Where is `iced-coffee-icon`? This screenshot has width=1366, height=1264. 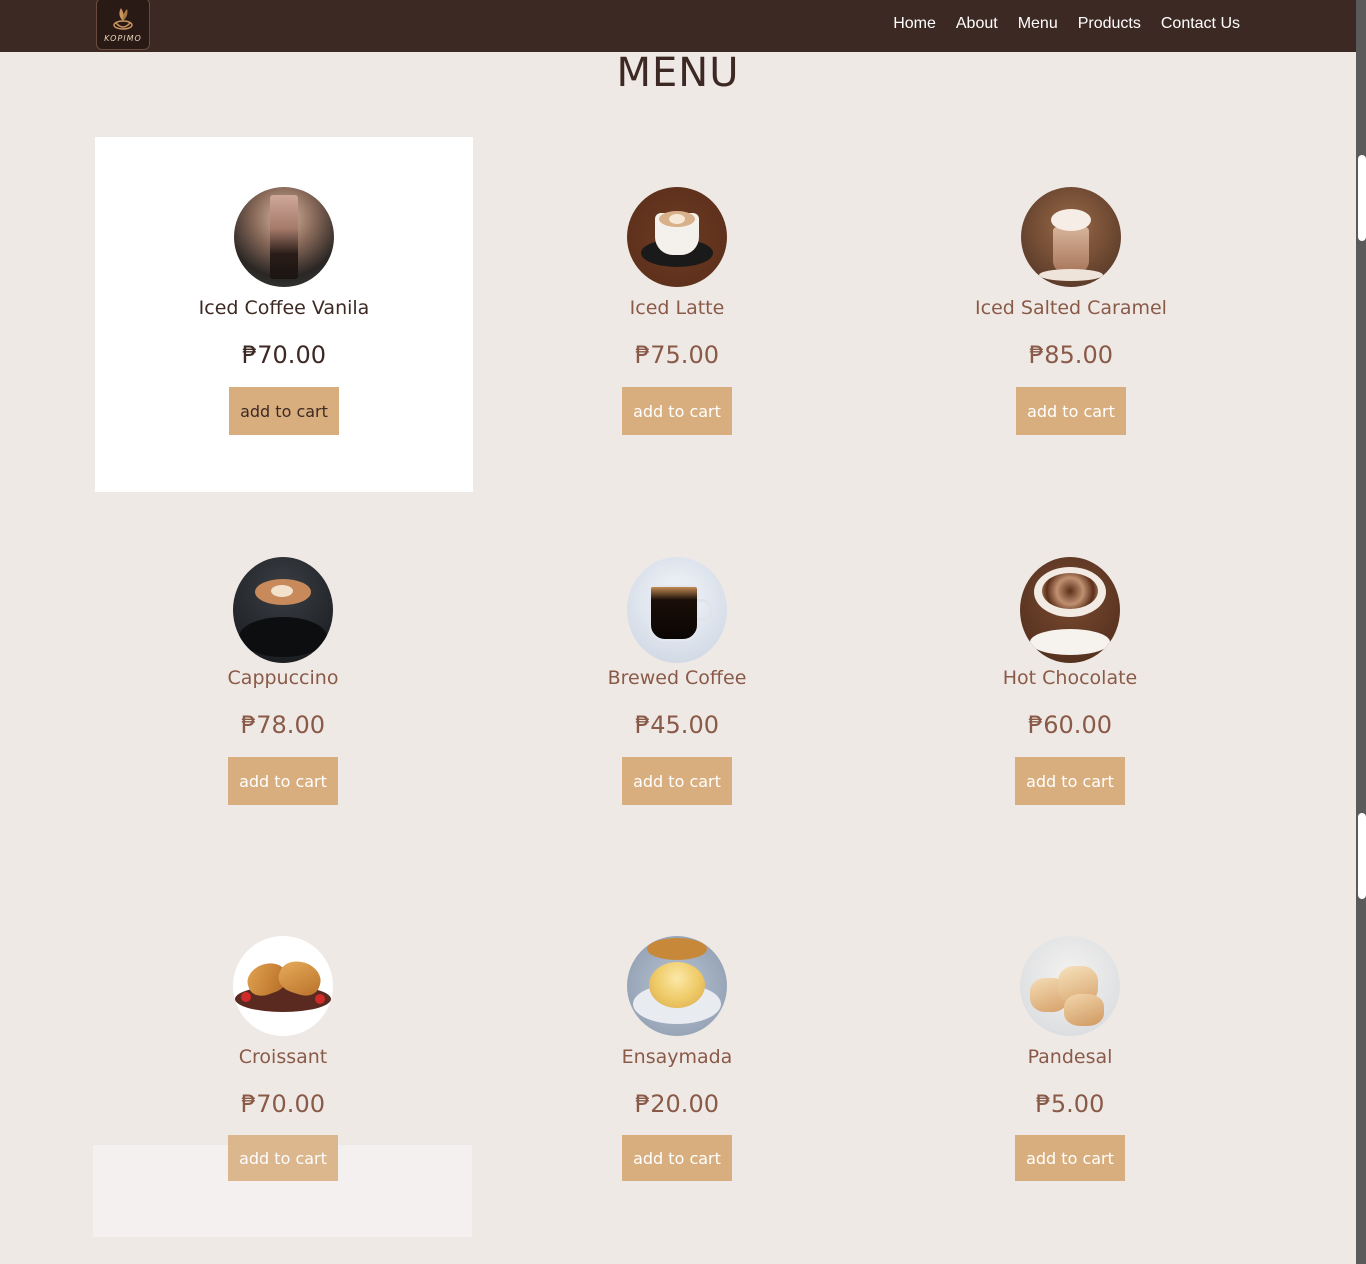 iced-coffee-icon is located at coordinates (284, 237).